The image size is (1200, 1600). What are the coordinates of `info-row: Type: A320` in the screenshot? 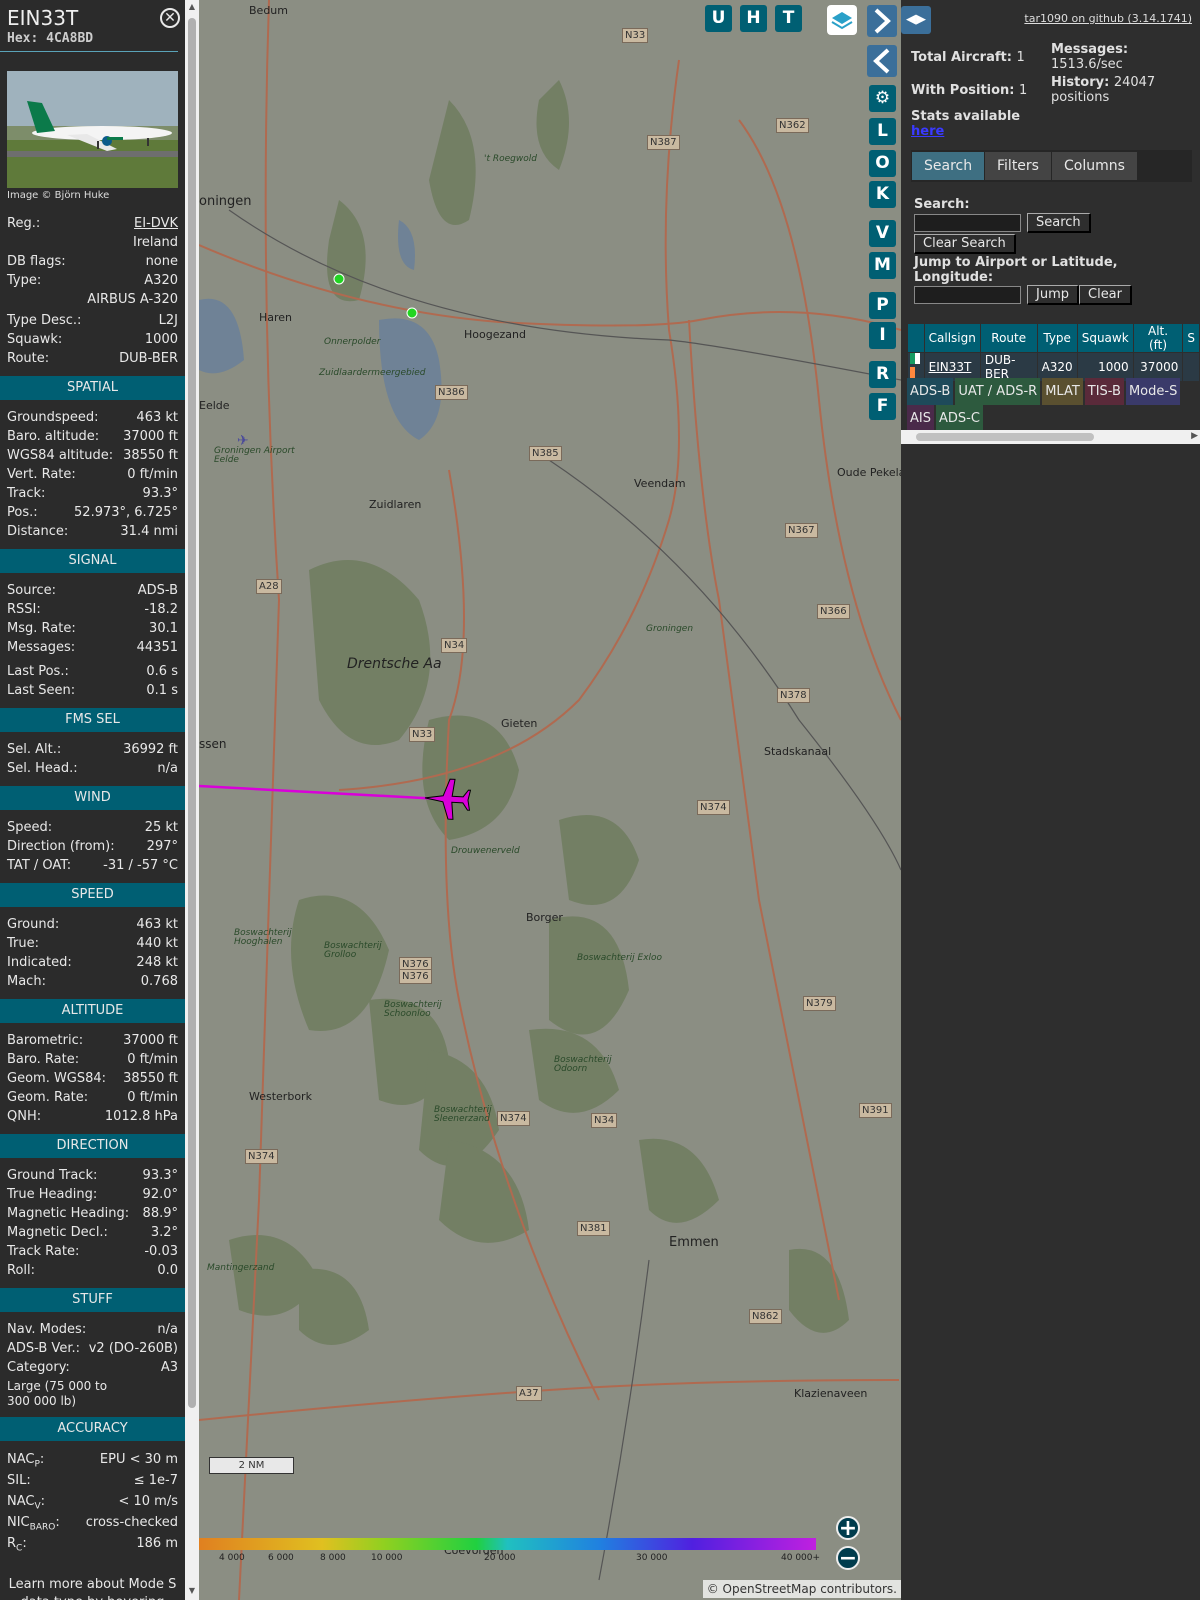 It's located at (92, 280).